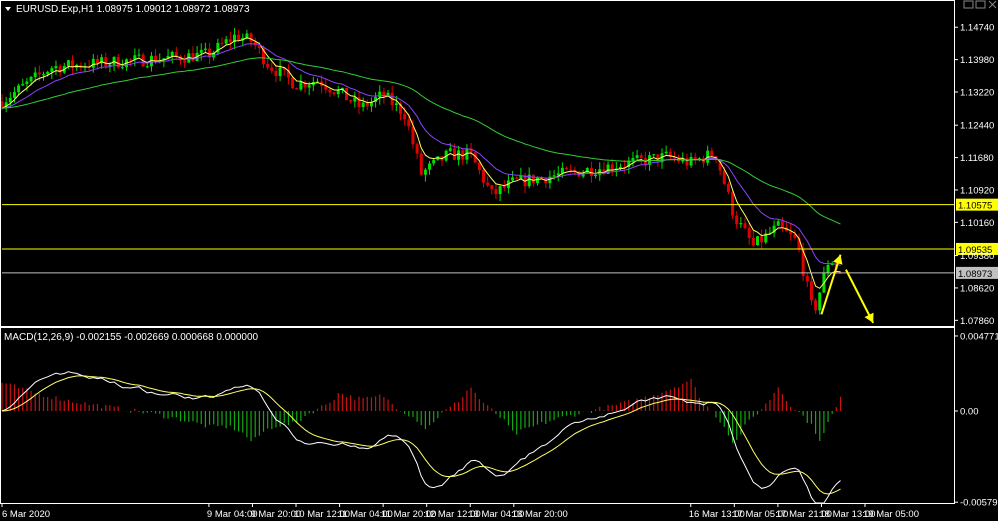 The width and height of the screenshot is (998, 521). I want to click on level-price-label: 1.10575, so click(975, 206).